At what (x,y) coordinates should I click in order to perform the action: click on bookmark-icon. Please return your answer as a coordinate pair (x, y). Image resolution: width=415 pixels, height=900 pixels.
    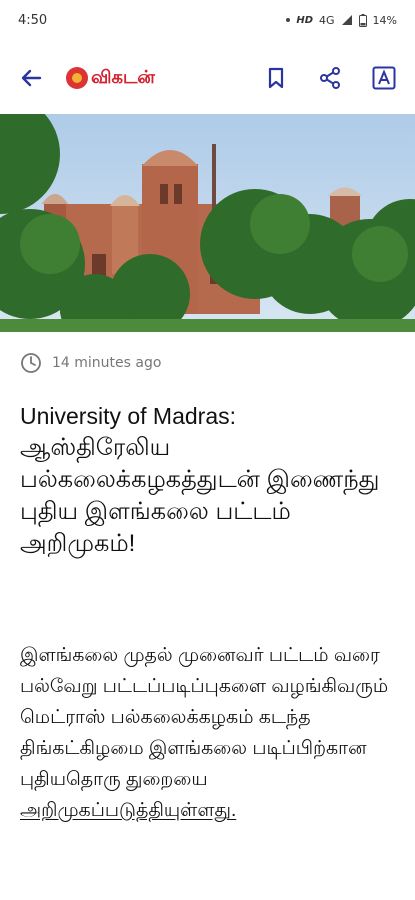
    Looking at the image, I should click on (276, 78).